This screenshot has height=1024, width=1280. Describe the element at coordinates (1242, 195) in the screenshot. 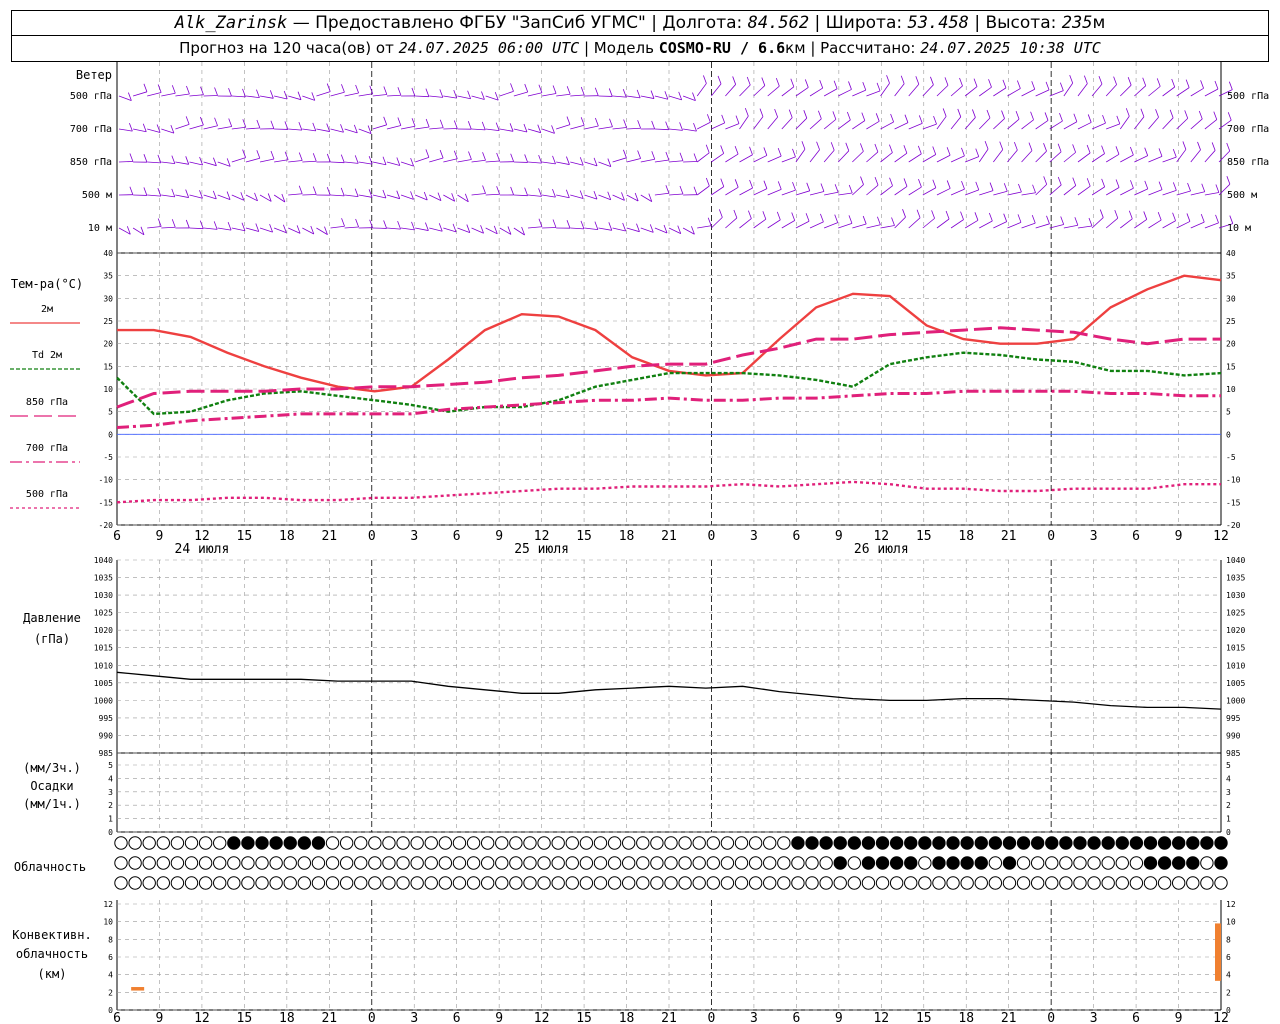

I see `wind-level-label-right: 500 м` at that location.